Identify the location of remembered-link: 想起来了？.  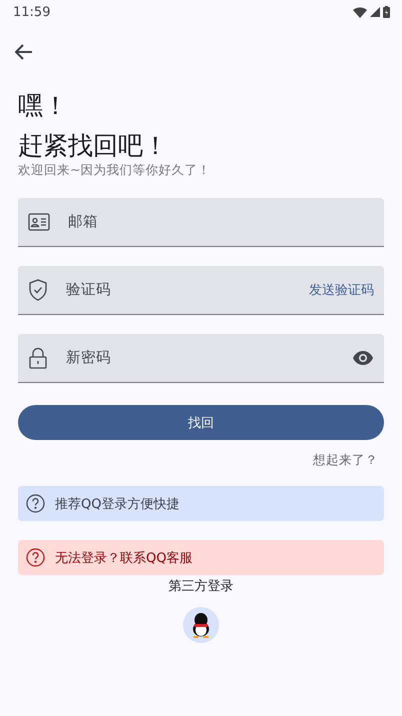
(345, 460).